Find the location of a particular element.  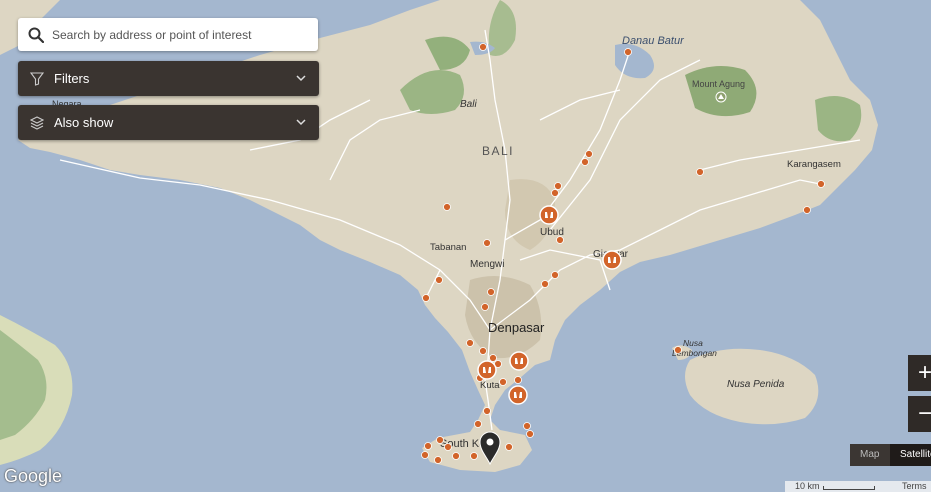

cluster-marker-sanur is located at coordinates (519, 361).